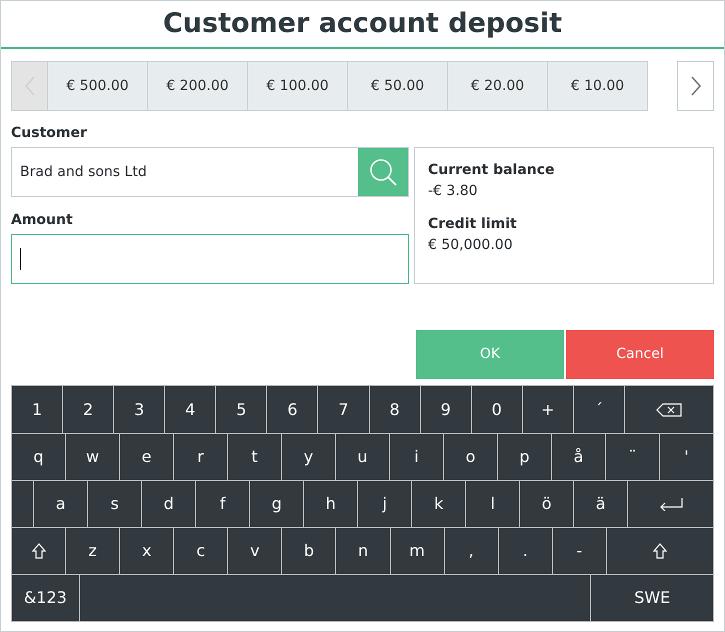  I want to click on field-label: Amount, so click(42, 220).